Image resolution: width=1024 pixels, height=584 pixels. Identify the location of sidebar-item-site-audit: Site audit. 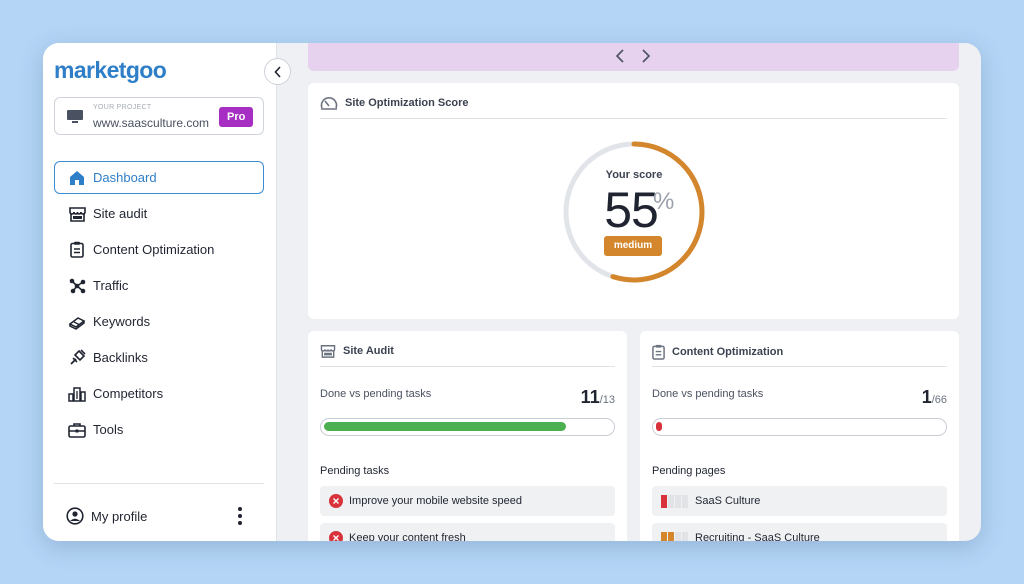
(159, 213).